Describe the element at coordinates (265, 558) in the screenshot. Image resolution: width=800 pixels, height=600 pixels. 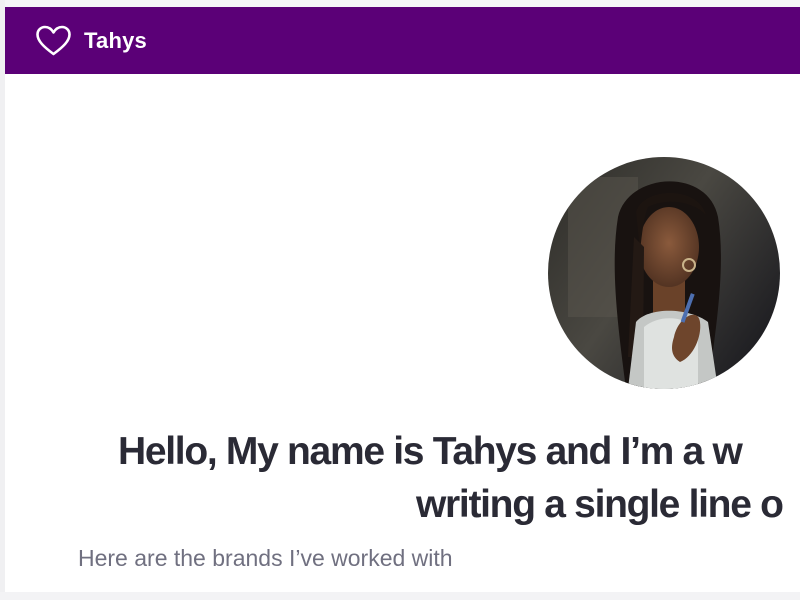
I see `brands-heading: Here are the brands I’ve worked with` at that location.